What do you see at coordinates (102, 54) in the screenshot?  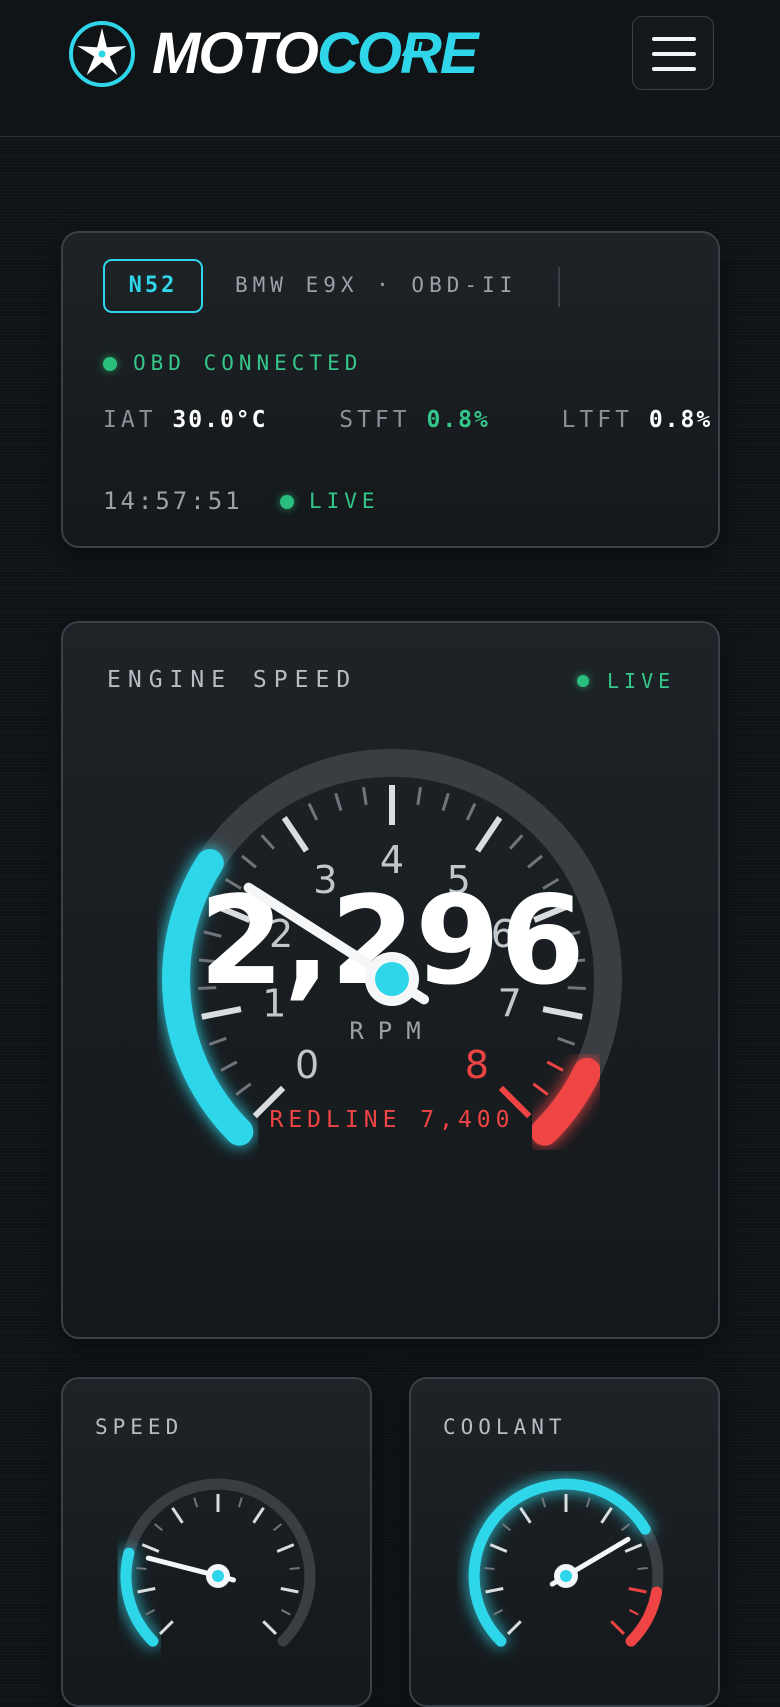 I see `star-wheel-icon` at bounding box center [102, 54].